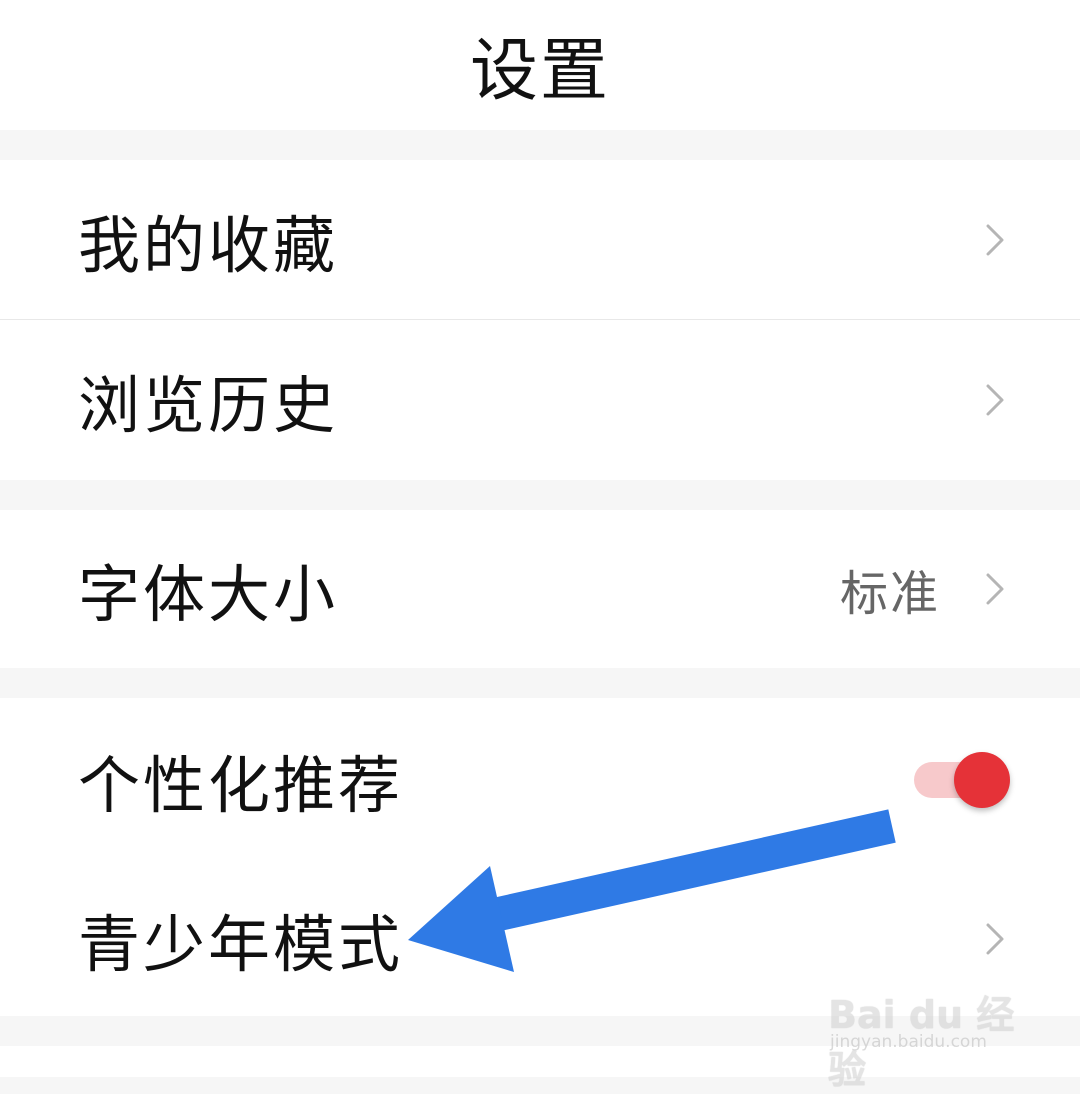 This screenshot has width=1080, height=1094. Describe the element at coordinates (540, 780) in the screenshot. I see `settings-item-personalized-recommend: 个性化推荐` at that location.